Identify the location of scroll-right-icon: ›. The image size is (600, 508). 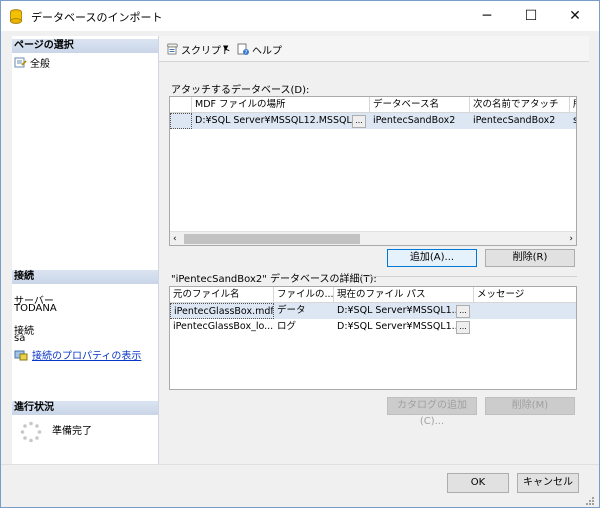
(571, 238).